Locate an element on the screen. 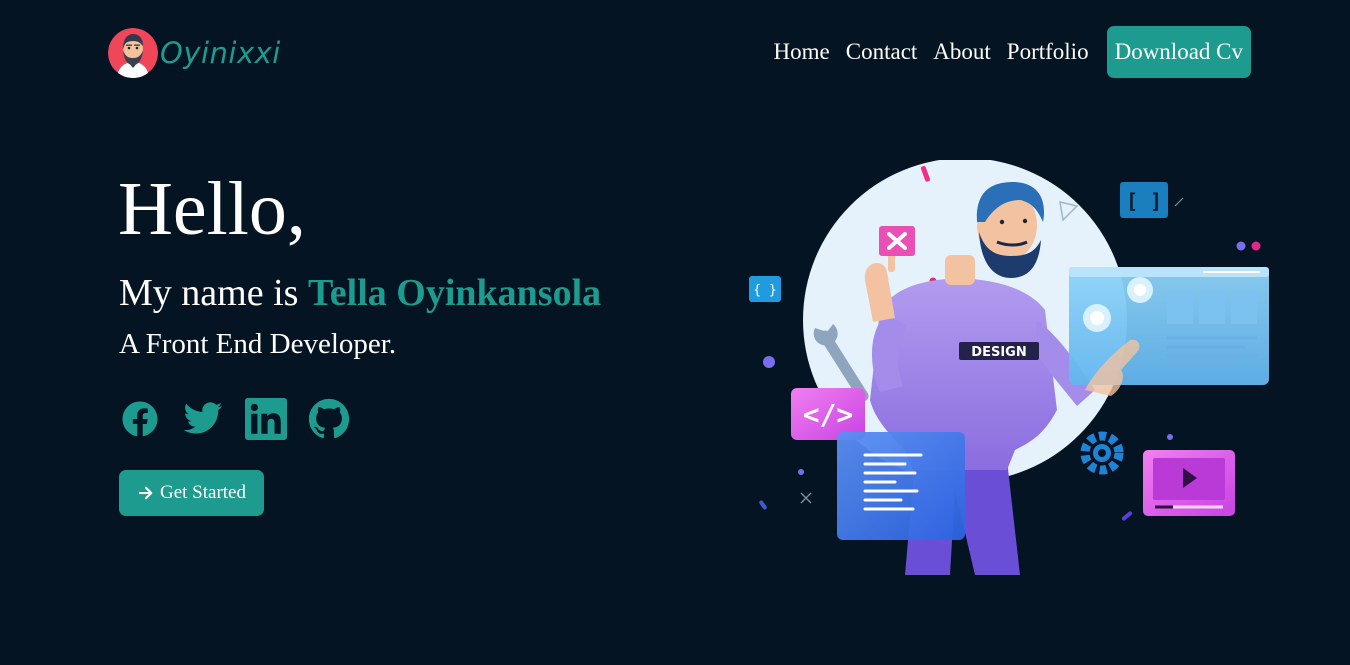  get-started-button: Get Started is located at coordinates (191, 493).